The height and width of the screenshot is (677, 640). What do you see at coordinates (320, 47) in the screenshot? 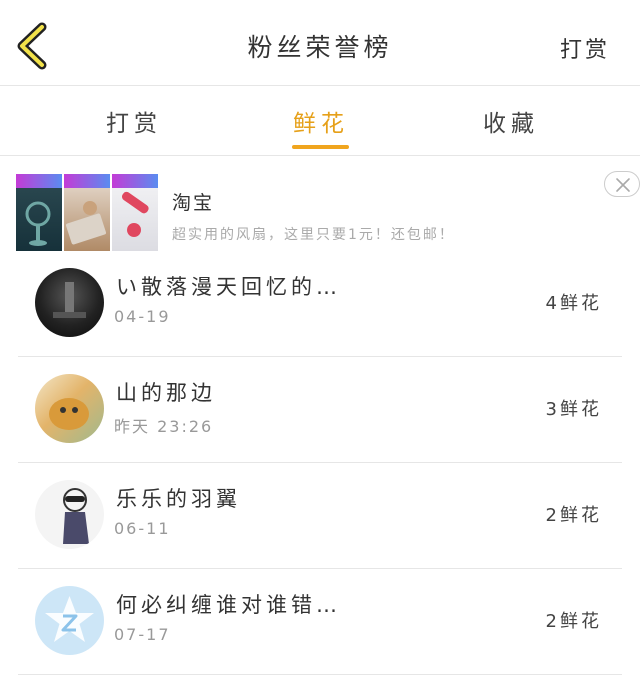
I see `page-title: 粉丝荣誉榜` at bounding box center [320, 47].